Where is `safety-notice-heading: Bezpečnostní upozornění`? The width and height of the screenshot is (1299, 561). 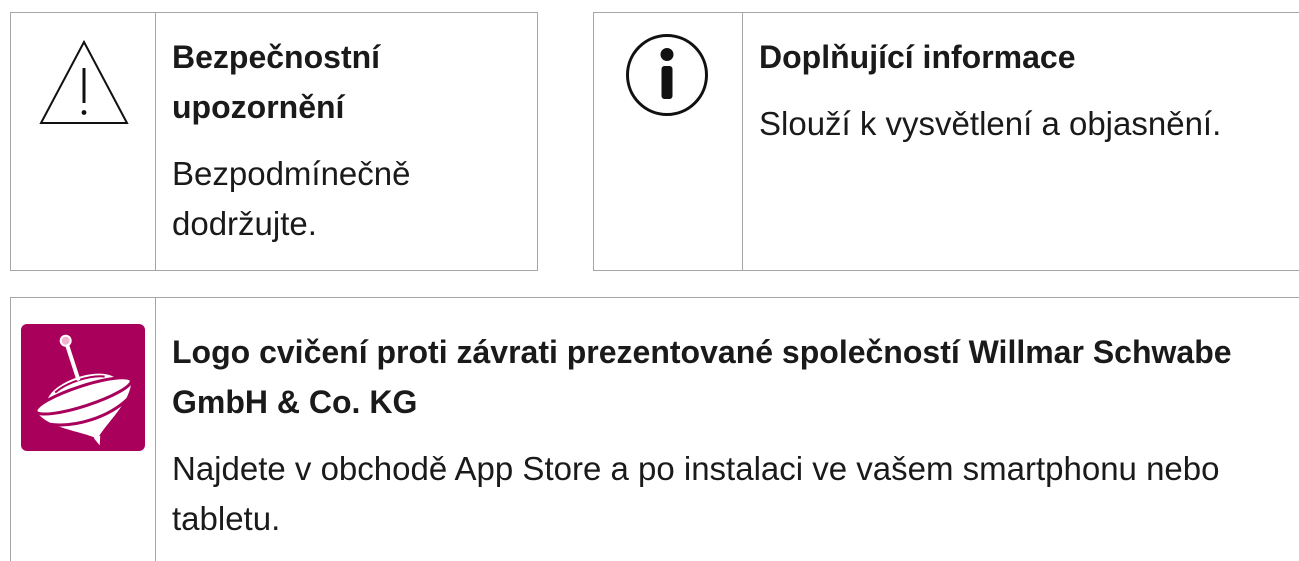
safety-notice-heading: Bezpečnostní upozornění is located at coordinates (276, 82).